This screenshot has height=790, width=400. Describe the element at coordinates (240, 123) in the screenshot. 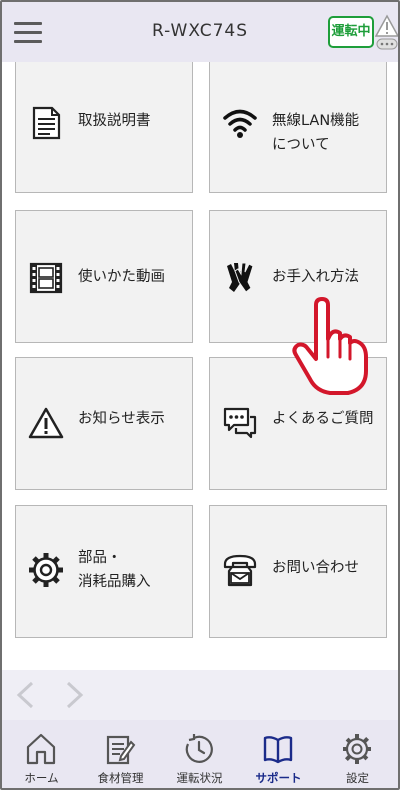

I see `wifi-icon` at that location.